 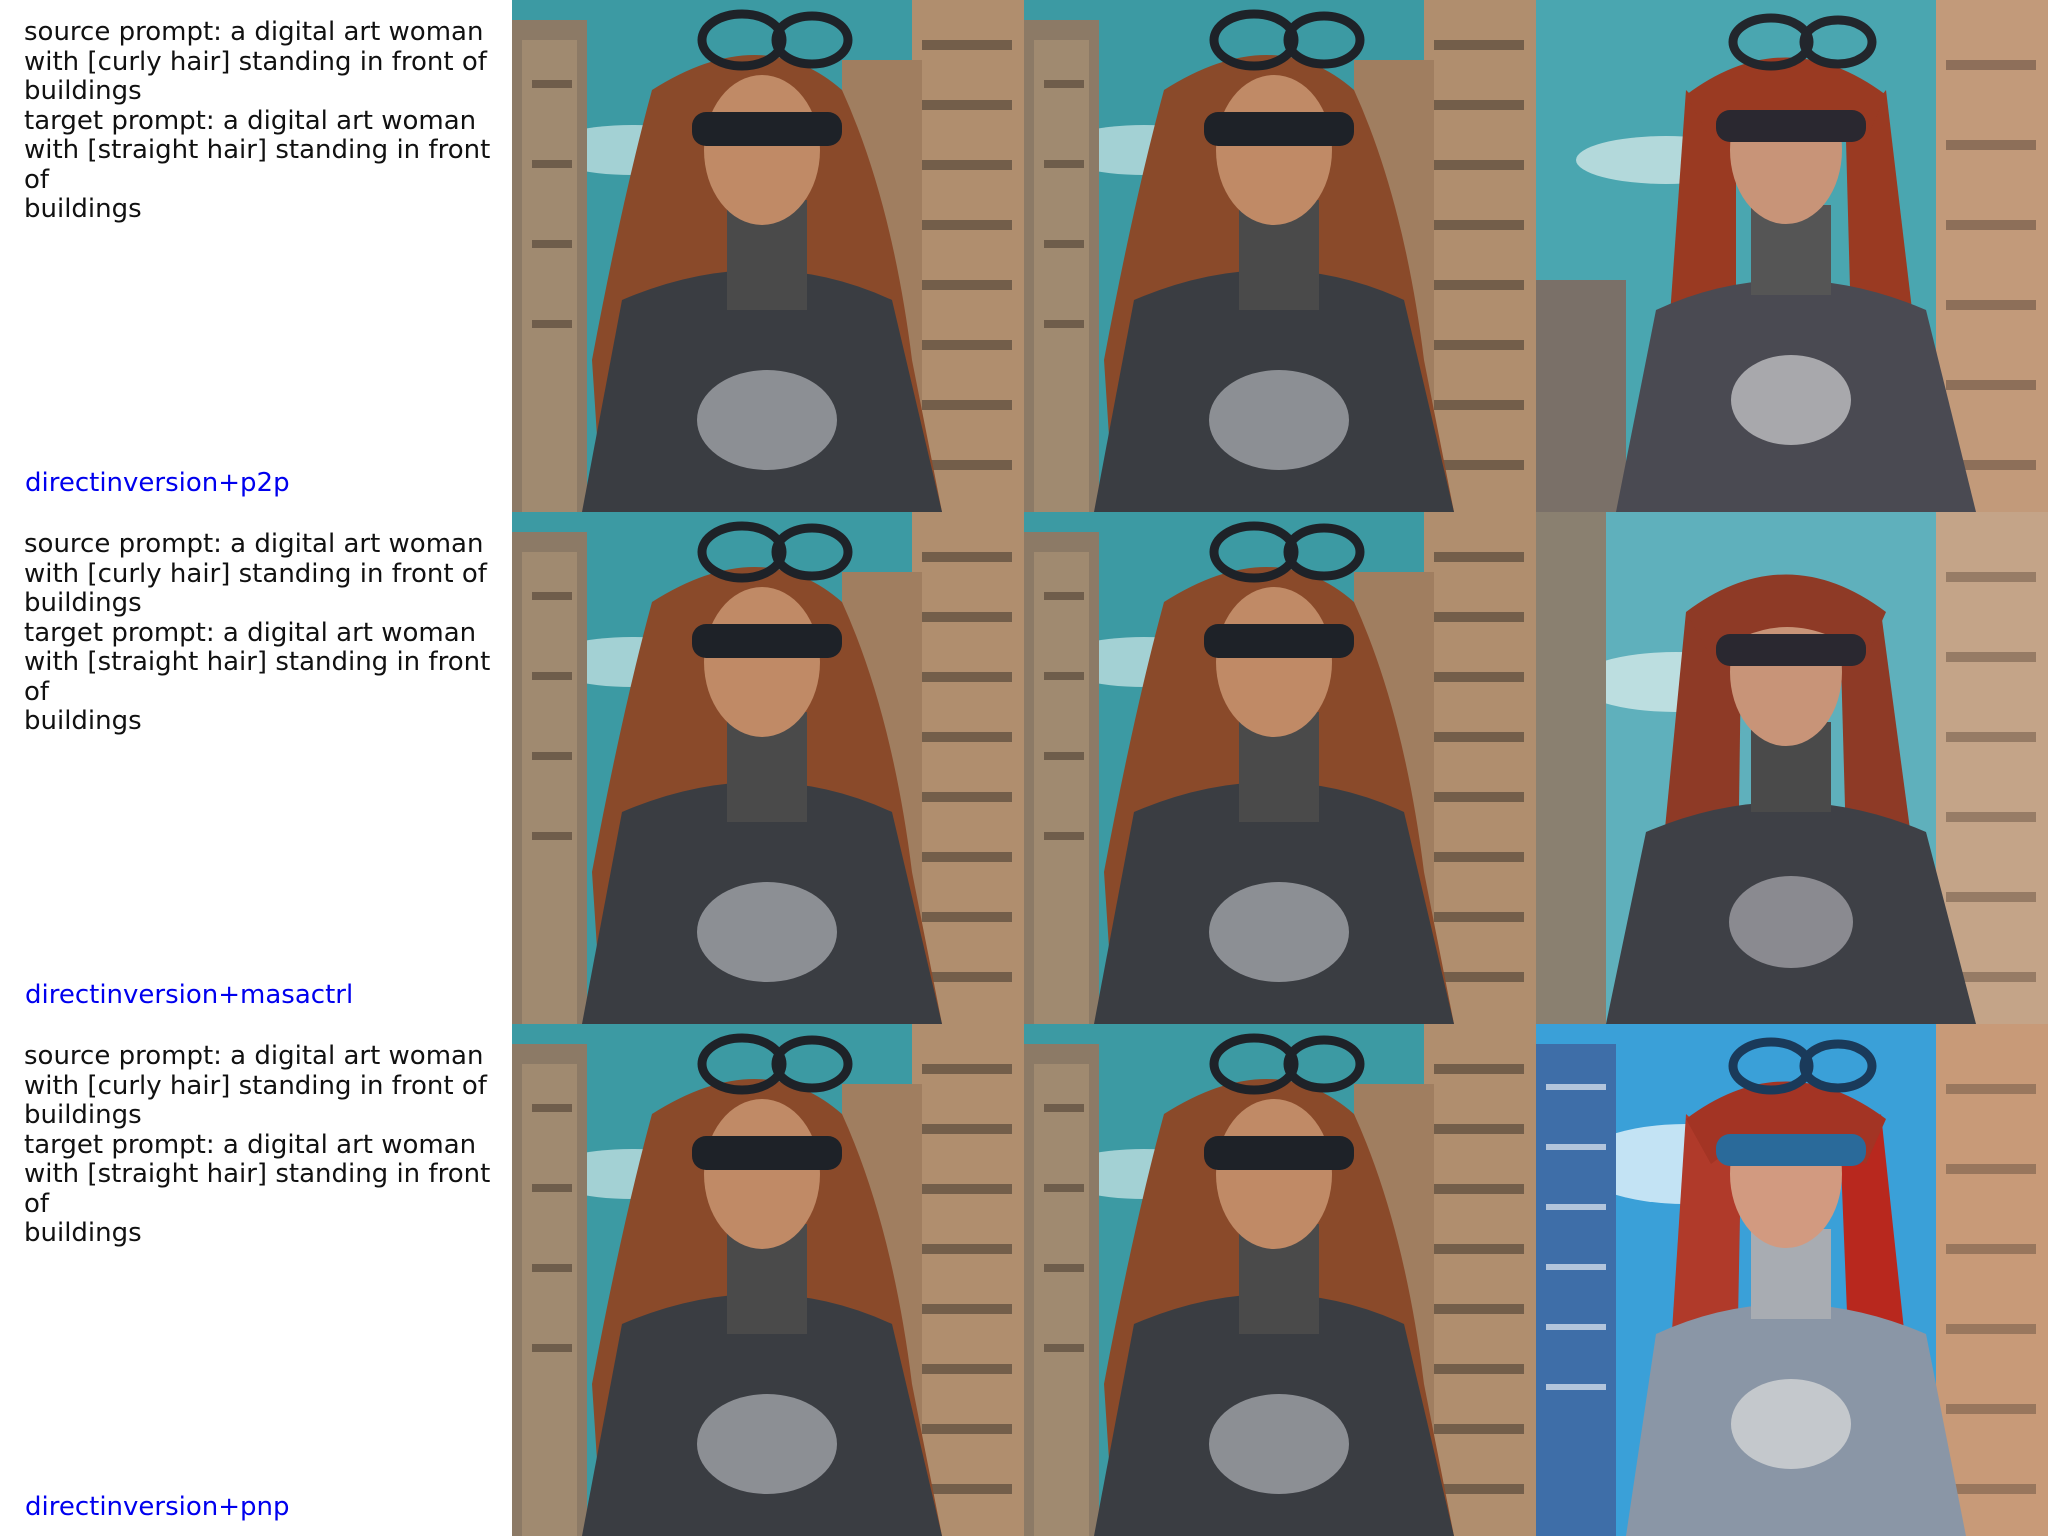 What do you see at coordinates (157, 483) in the screenshot?
I see `method-label: directinversion+p2p` at bounding box center [157, 483].